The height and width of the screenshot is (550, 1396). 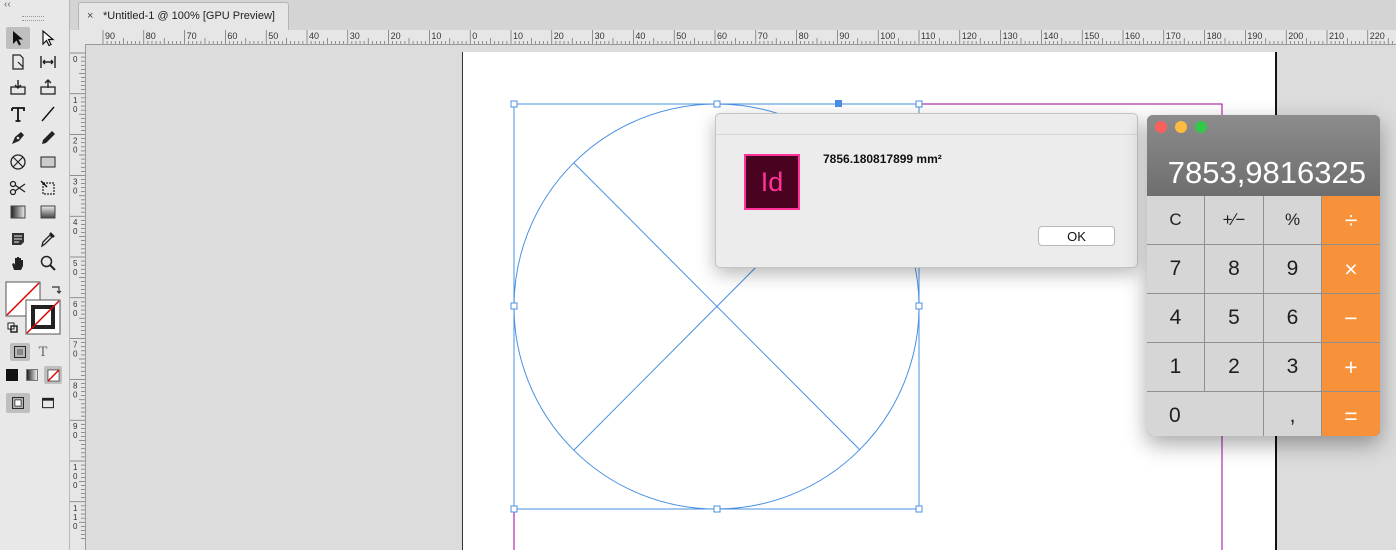 I want to click on ruler-label: 140, so click(x=1050, y=36).